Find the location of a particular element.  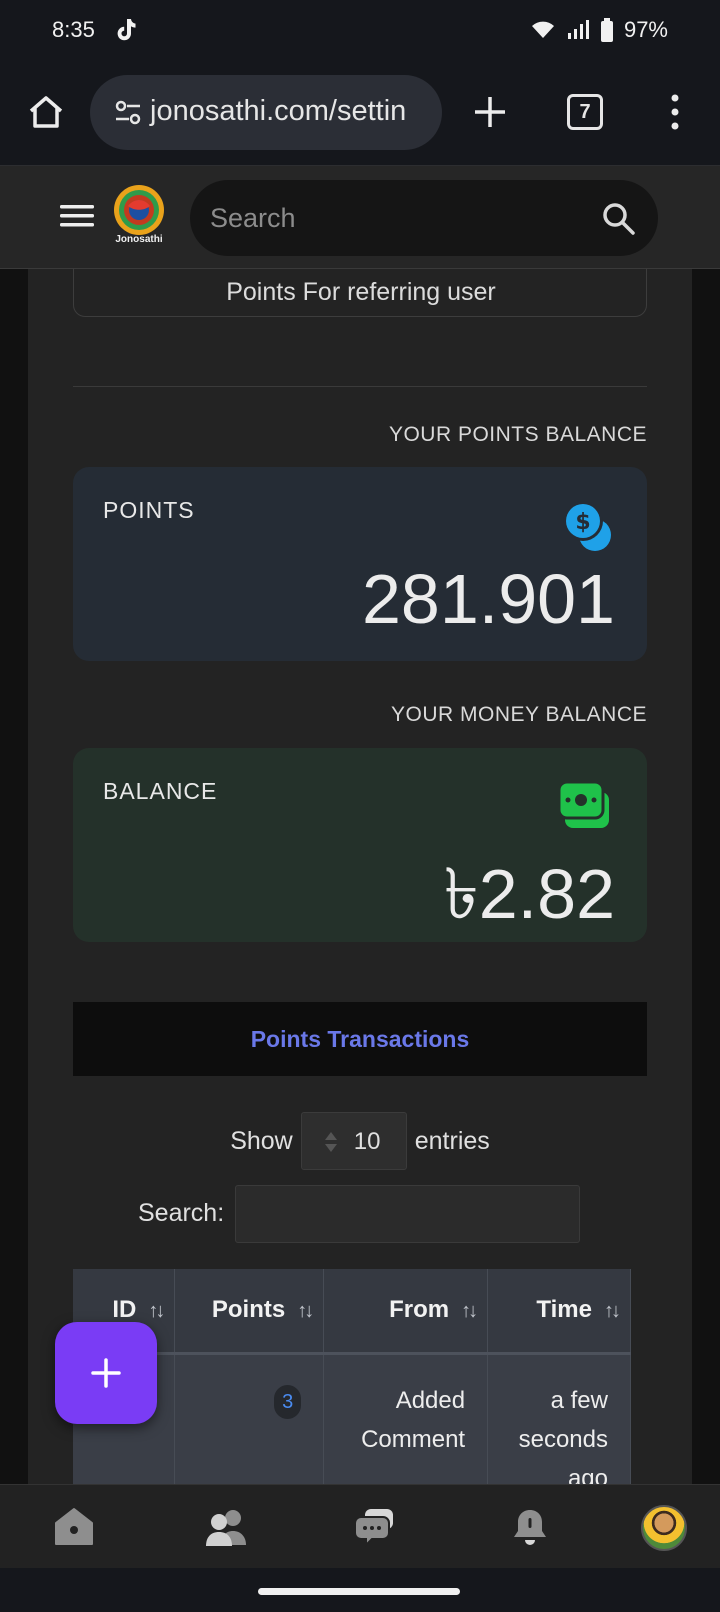

referral-points-text: Points For referring user is located at coordinates (361, 292).